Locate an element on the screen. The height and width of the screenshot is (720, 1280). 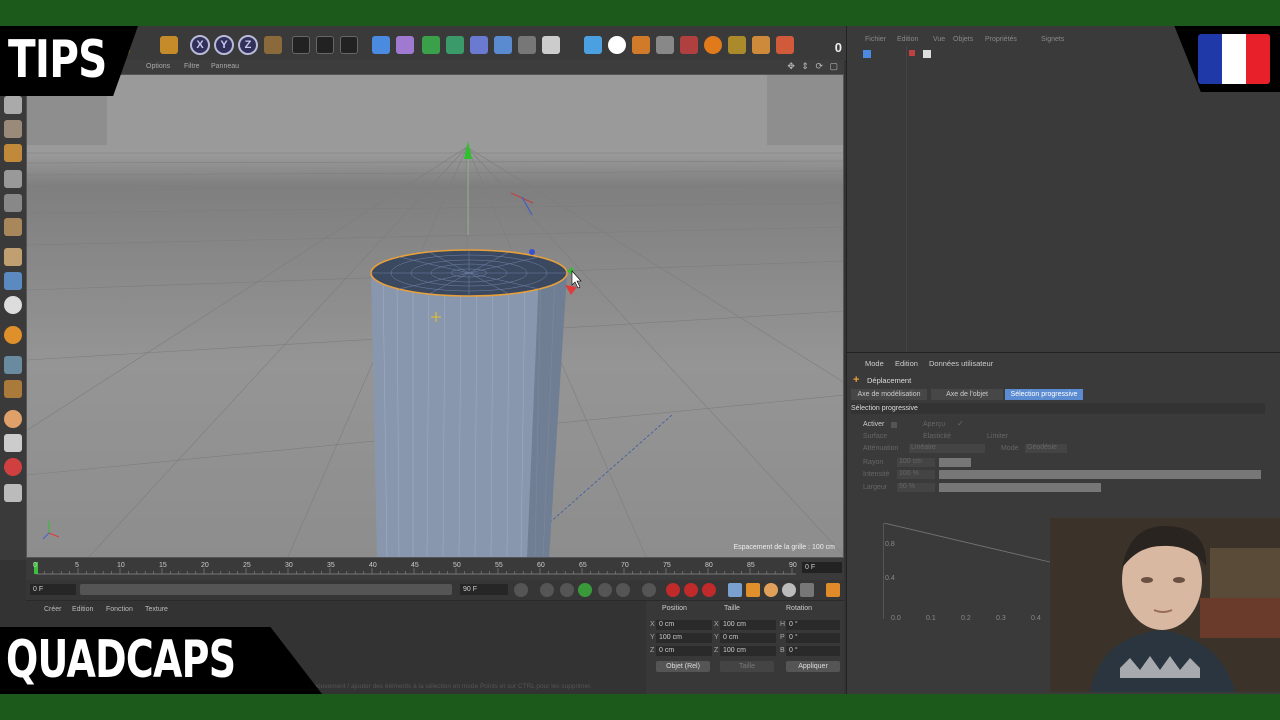
apercu-check-icon: ✓ is located at coordinates (960, 423).